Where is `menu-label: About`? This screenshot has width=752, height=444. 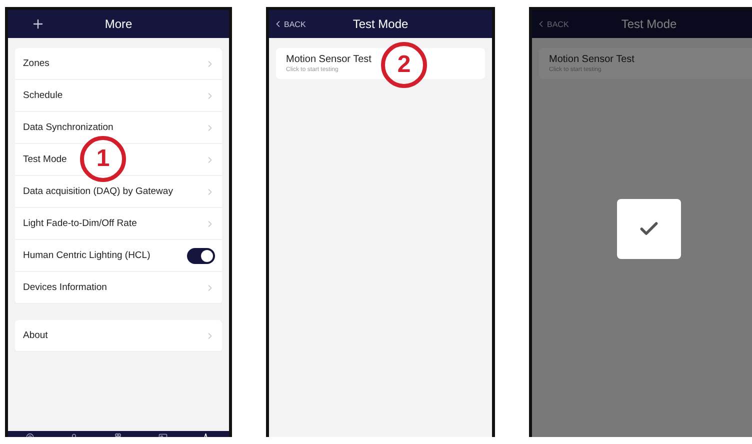
menu-label: About is located at coordinates (35, 335).